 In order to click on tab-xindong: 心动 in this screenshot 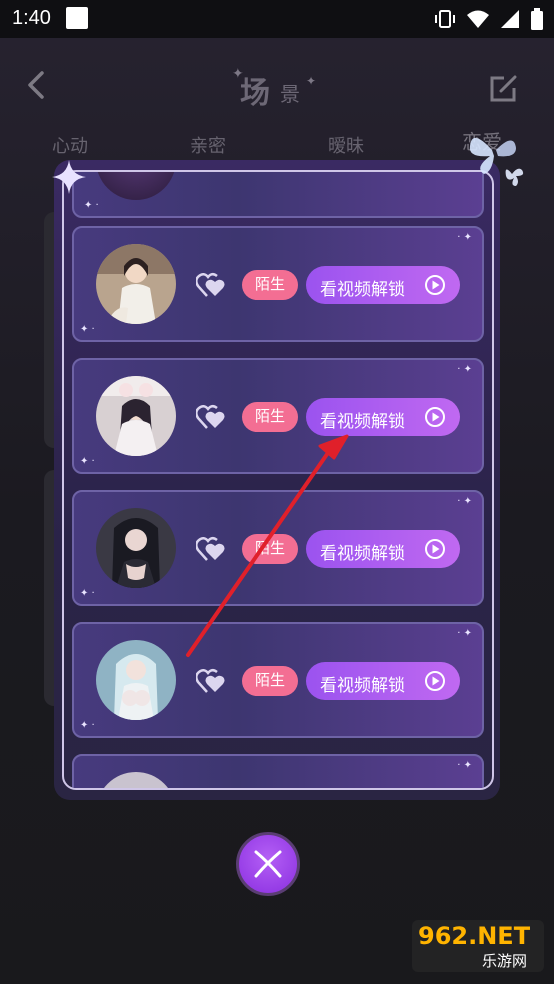, I will do `click(70, 145)`.